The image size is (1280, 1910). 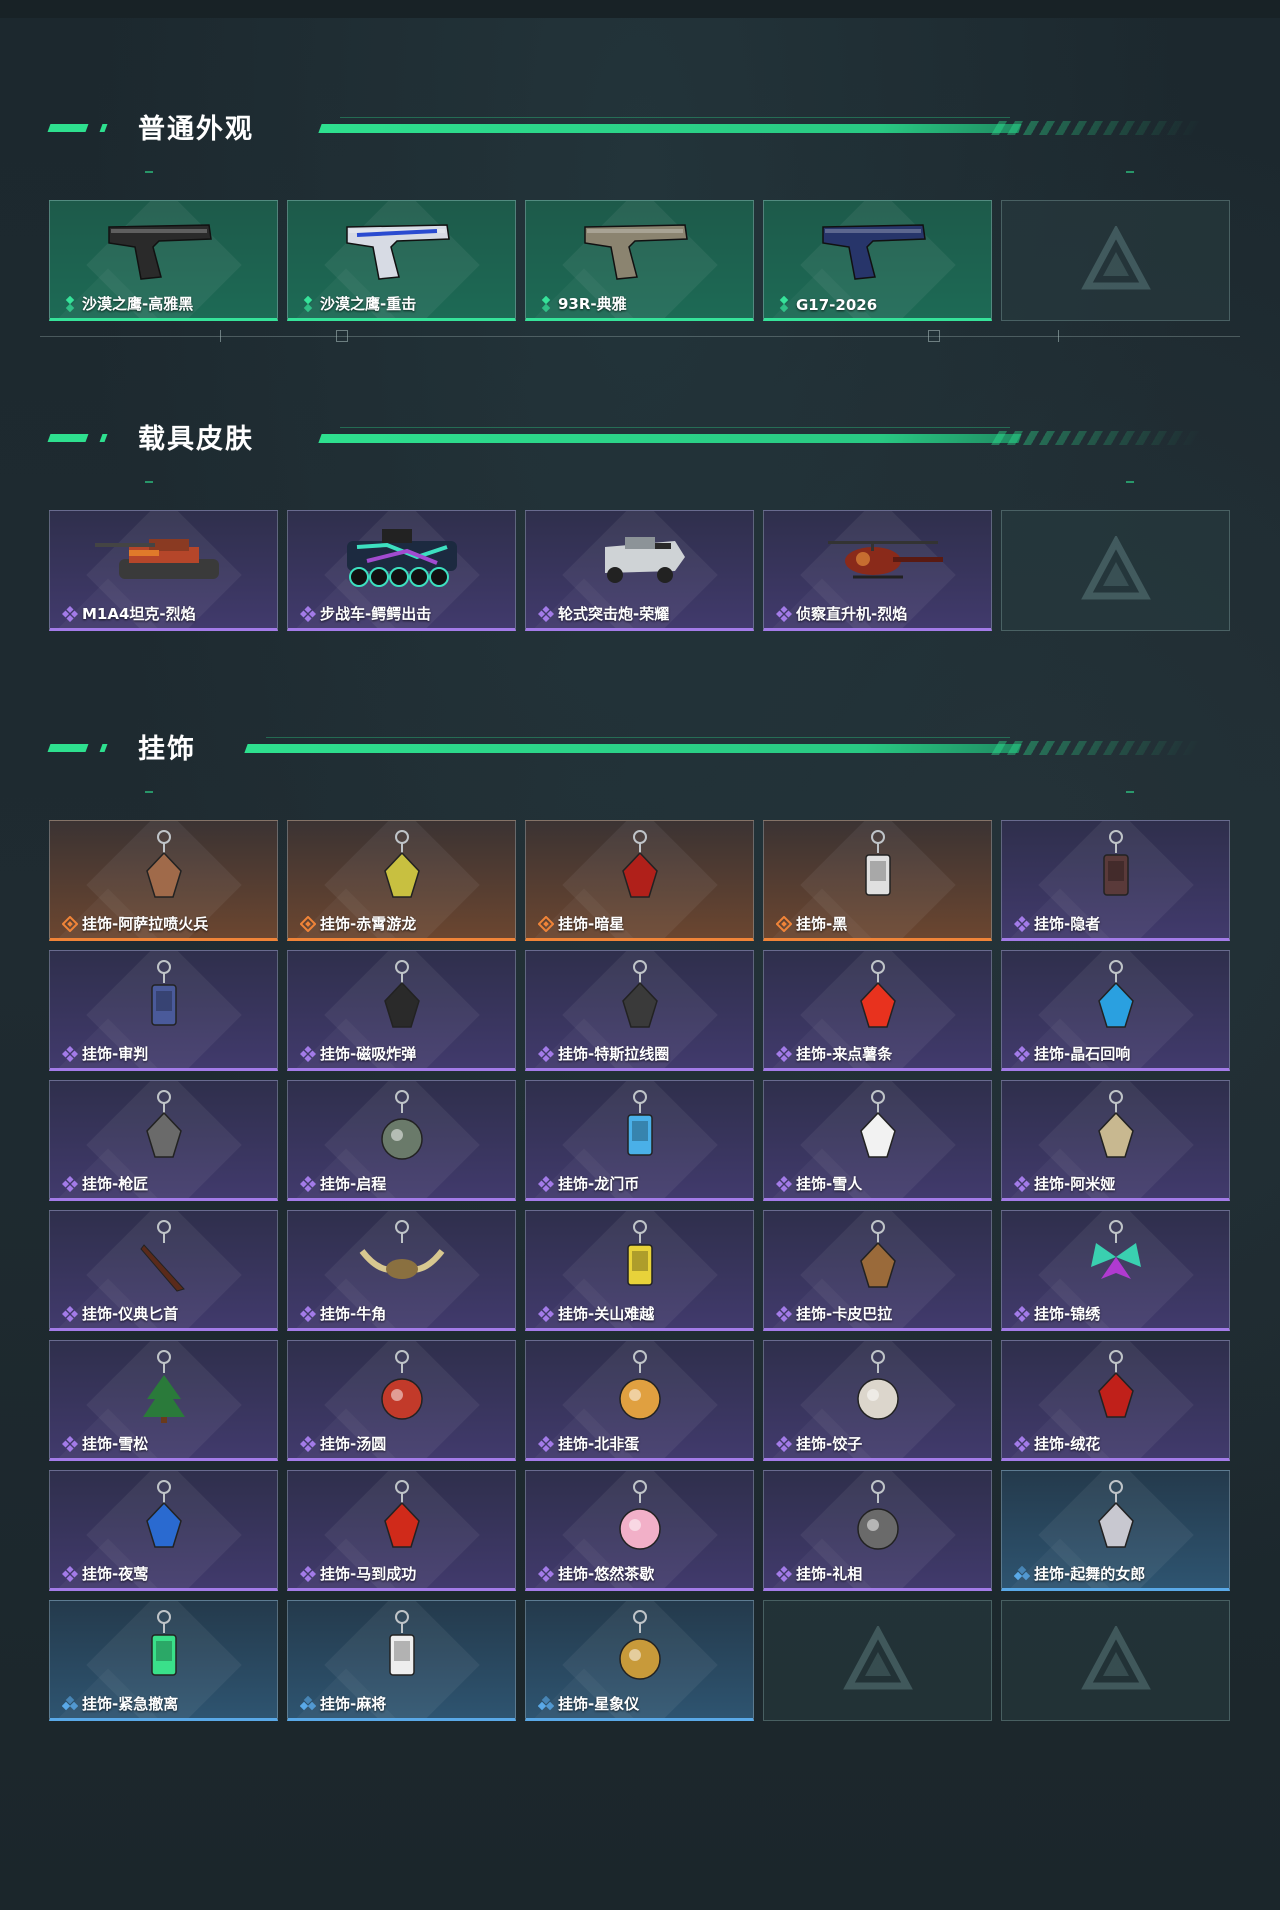 What do you see at coordinates (401, 1400) in the screenshot?
I see `item-card: 挂饰-汤圆` at bounding box center [401, 1400].